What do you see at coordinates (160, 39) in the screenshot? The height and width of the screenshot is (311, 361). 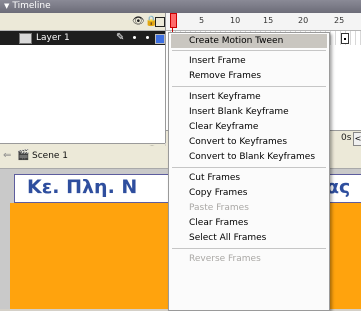 I see `layer-outline-color` at bounding box center [160, 39].